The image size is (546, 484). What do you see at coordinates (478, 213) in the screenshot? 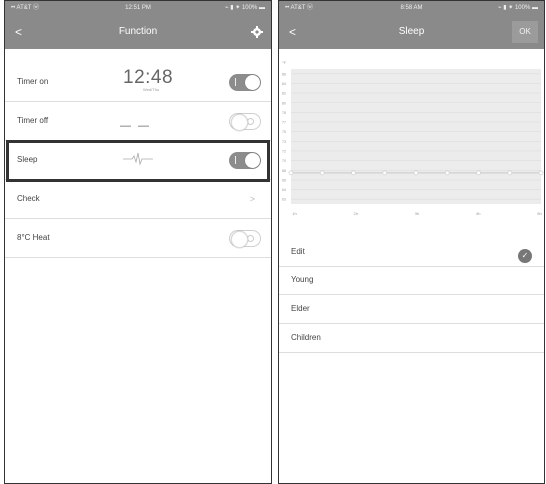
I see `x-tick-label: 4h` at bounding box center [478, 213].